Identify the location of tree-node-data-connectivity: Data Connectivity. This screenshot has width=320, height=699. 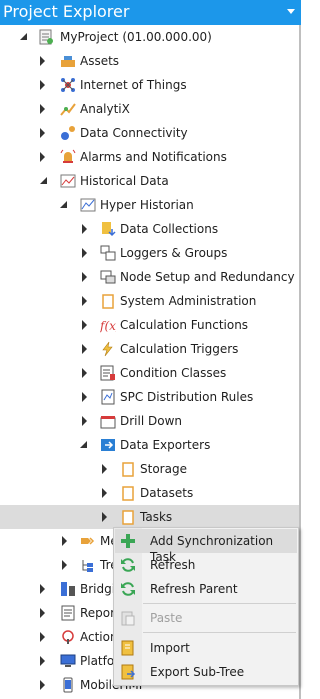
(149, 133).